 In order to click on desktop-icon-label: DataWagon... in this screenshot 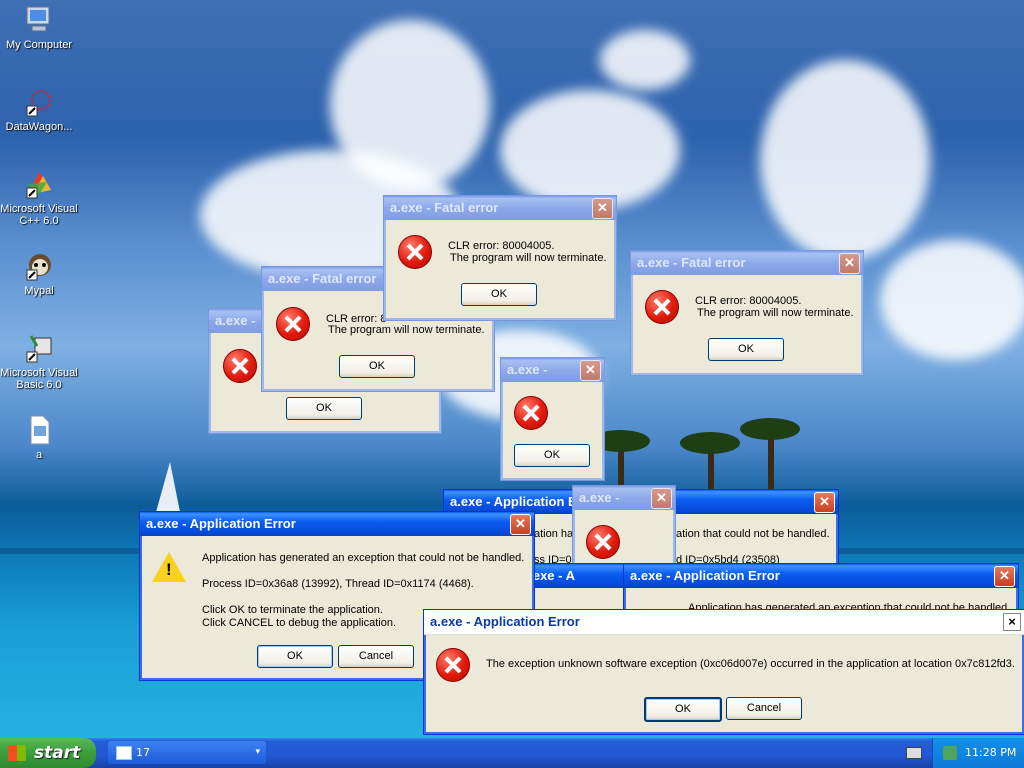, I will do `click(39, 127)`.